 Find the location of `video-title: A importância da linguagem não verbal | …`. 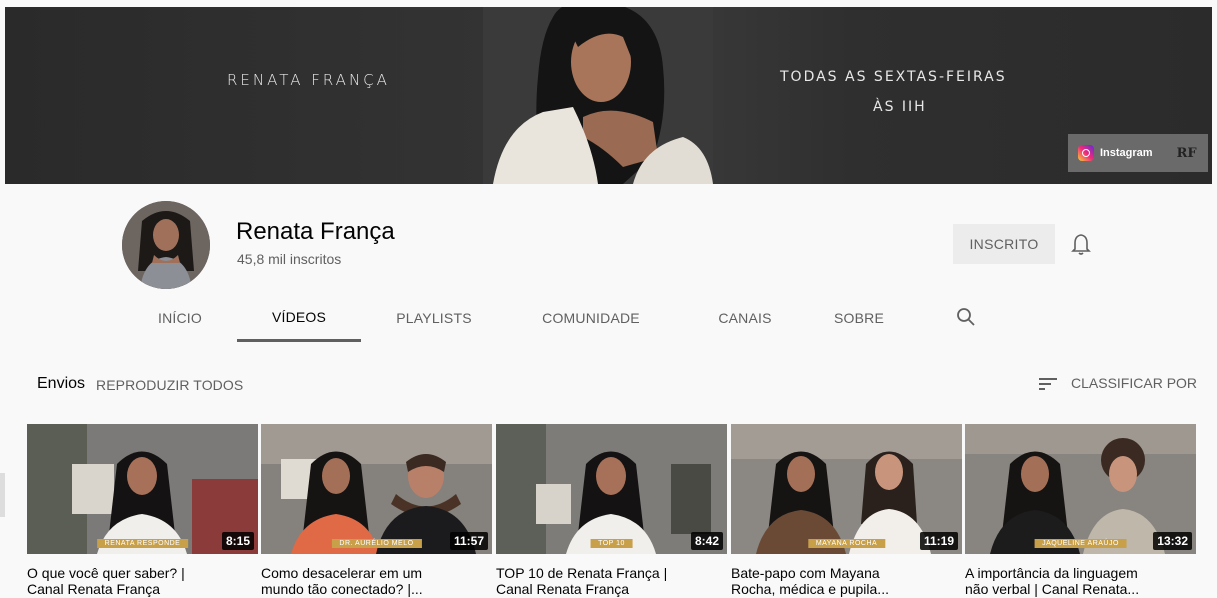

video-title: A importância da linguagem não verbal | … is located at coordinates (1080, 581).